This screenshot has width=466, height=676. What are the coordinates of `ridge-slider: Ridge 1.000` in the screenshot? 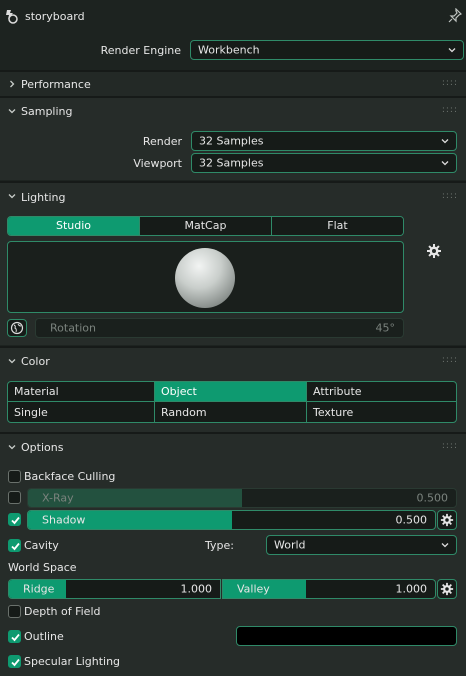 It's located at (114, 589).